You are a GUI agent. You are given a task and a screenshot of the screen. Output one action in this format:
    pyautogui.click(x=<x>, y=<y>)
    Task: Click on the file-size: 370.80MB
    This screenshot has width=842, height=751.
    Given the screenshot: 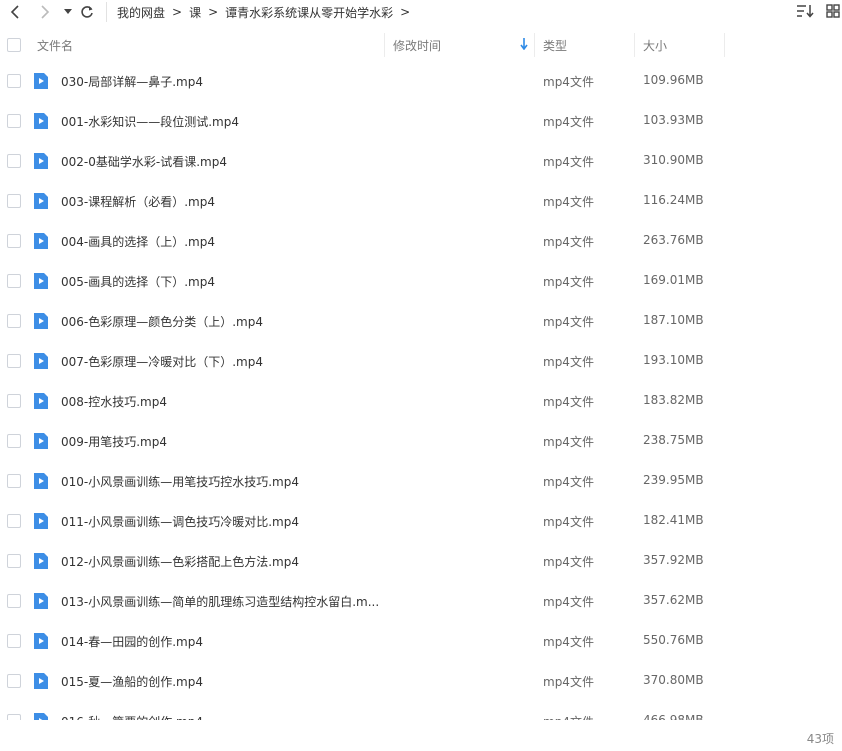 What is the action you would take?
    pyautogui.click(x=673, y=680)
    